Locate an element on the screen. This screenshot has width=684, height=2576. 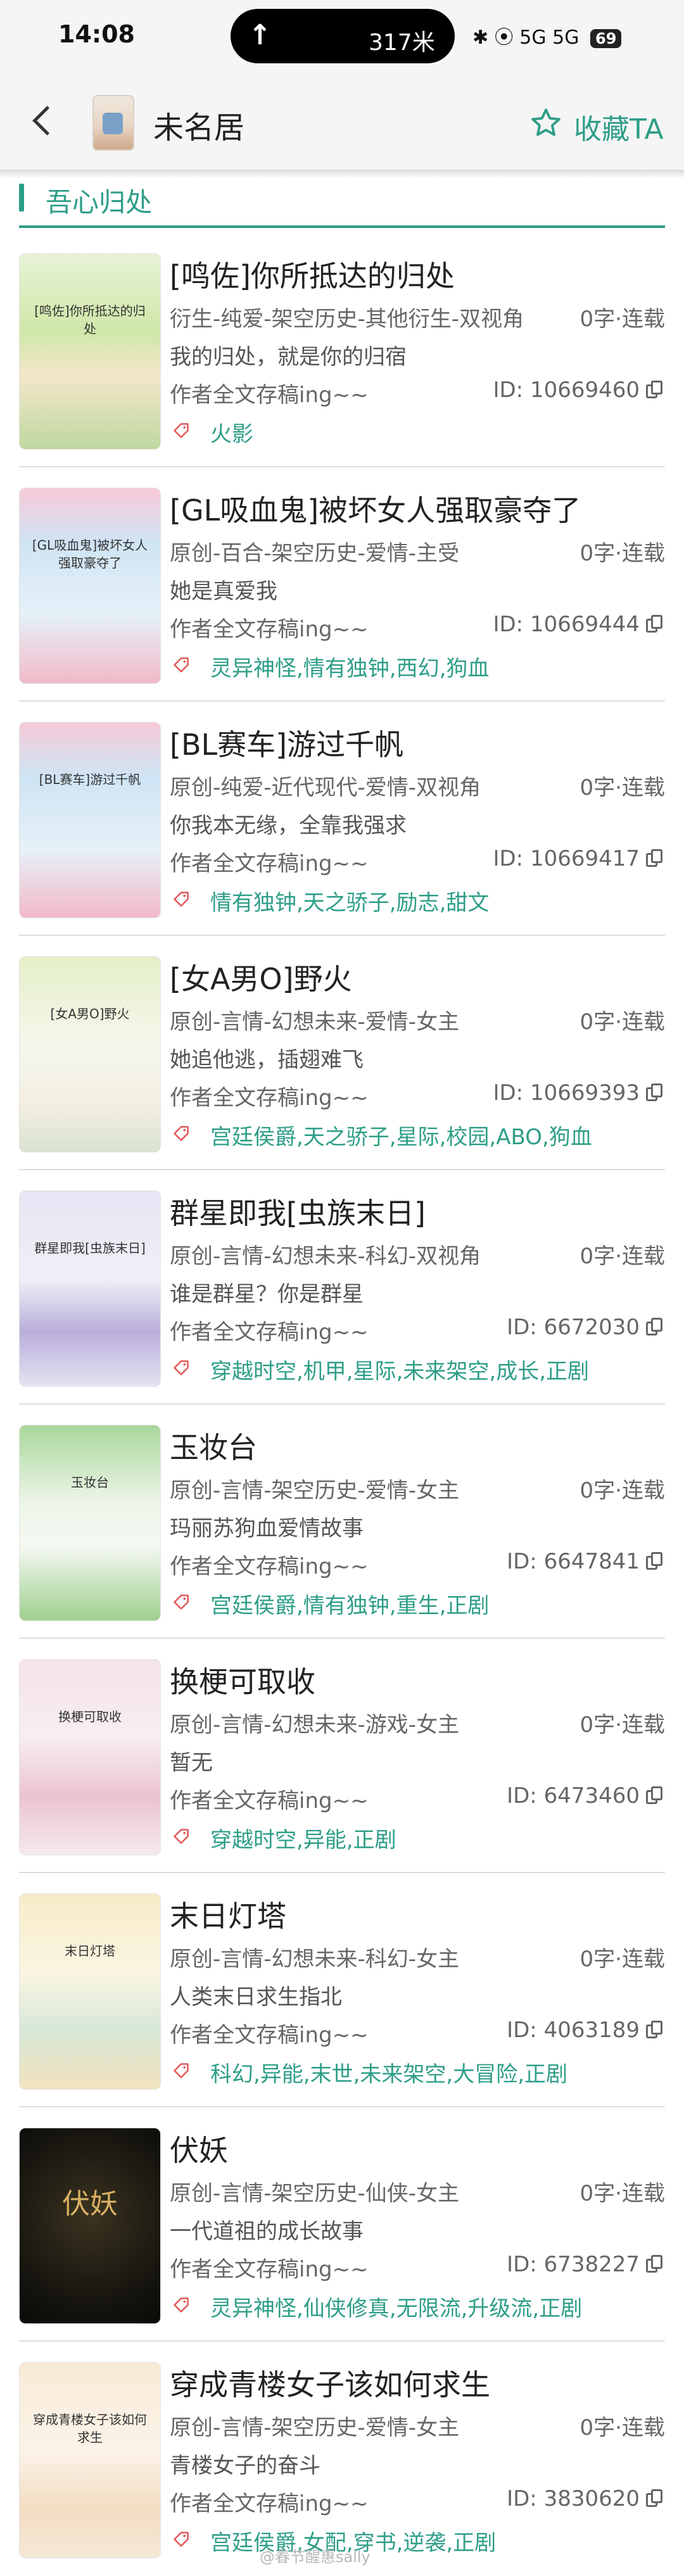
book-id-text: ID: 6473460 is located at coordinates (573, 1796).